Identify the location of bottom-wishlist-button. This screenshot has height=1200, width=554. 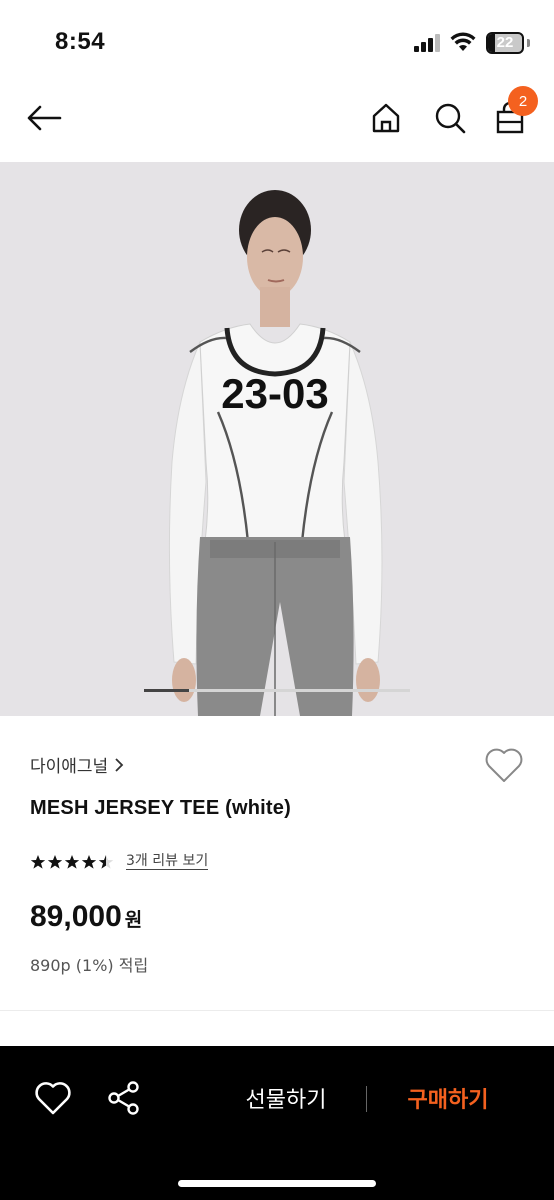
(53, 1098).